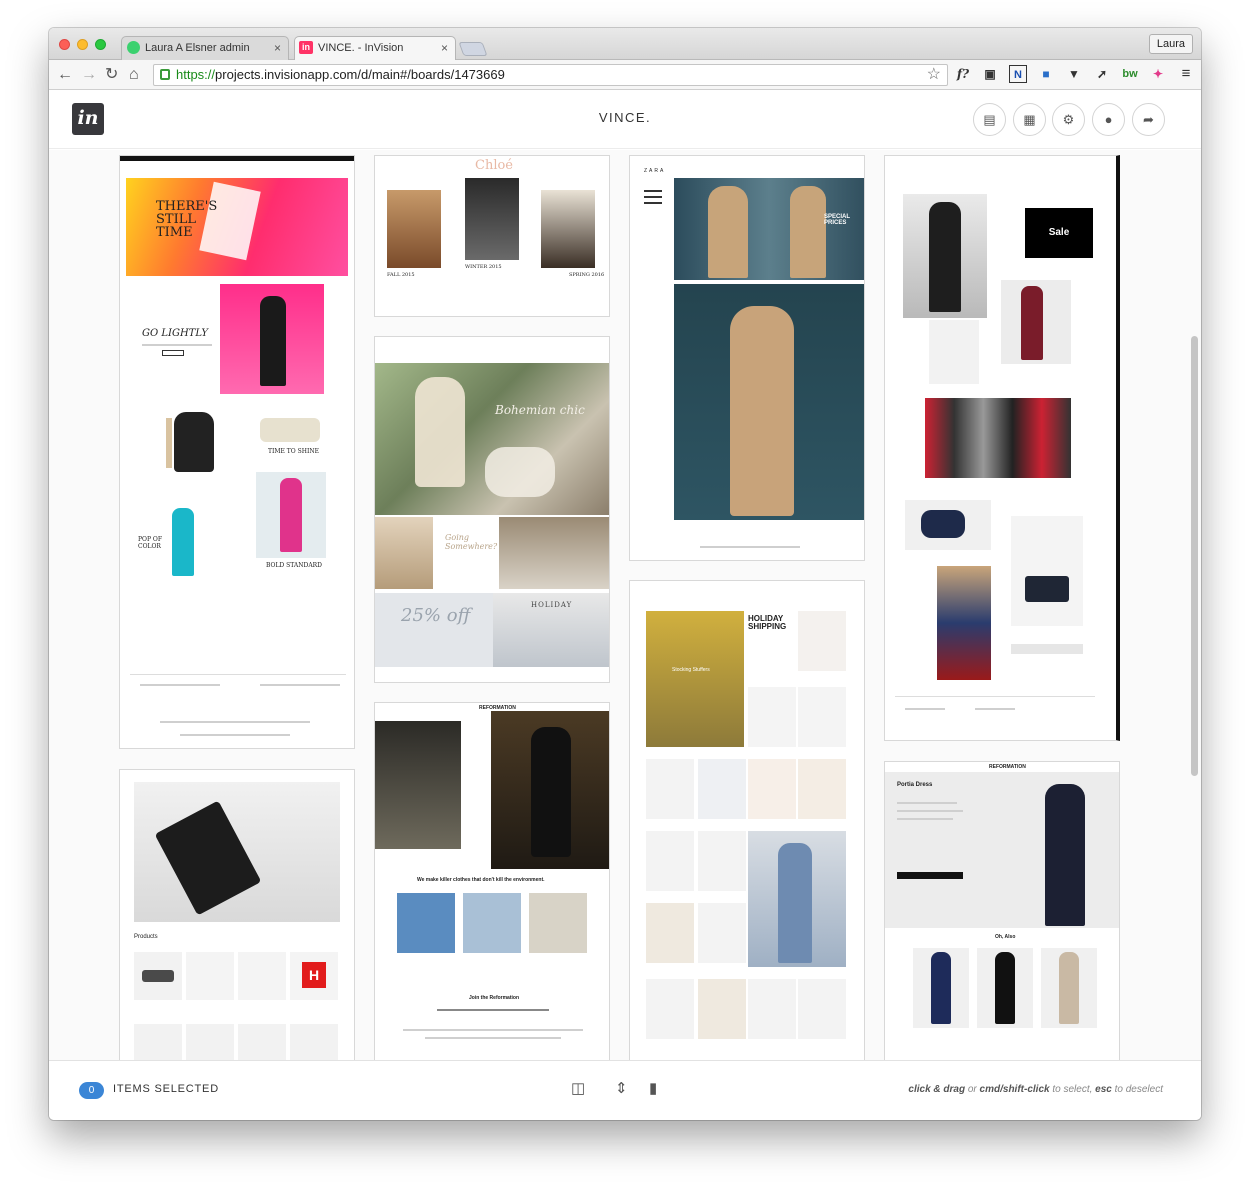 The height and width of the screenshot is (1190, 1250). I want to click on board-card-chloe: Chloé FALL 2015 WINTER 2015 SPRING 2016, so click(492, 236).